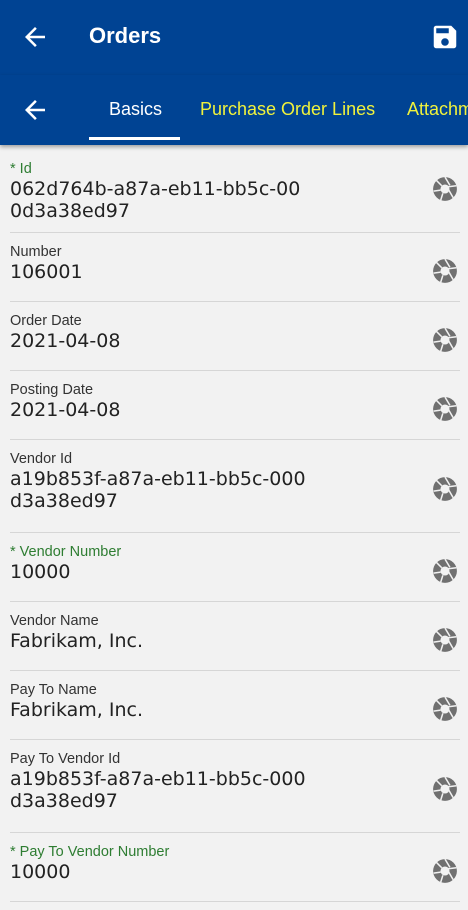 This screenshot has height=910, width=468. I want to click on field-label: Pay To Name, so click(53, 690).